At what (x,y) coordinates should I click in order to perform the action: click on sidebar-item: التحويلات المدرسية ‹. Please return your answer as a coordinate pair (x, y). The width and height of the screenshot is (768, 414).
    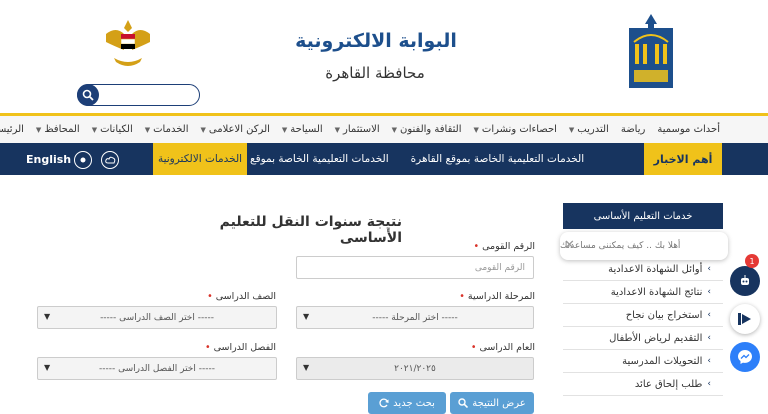
    Looking at the image, I should click on (643, 361).